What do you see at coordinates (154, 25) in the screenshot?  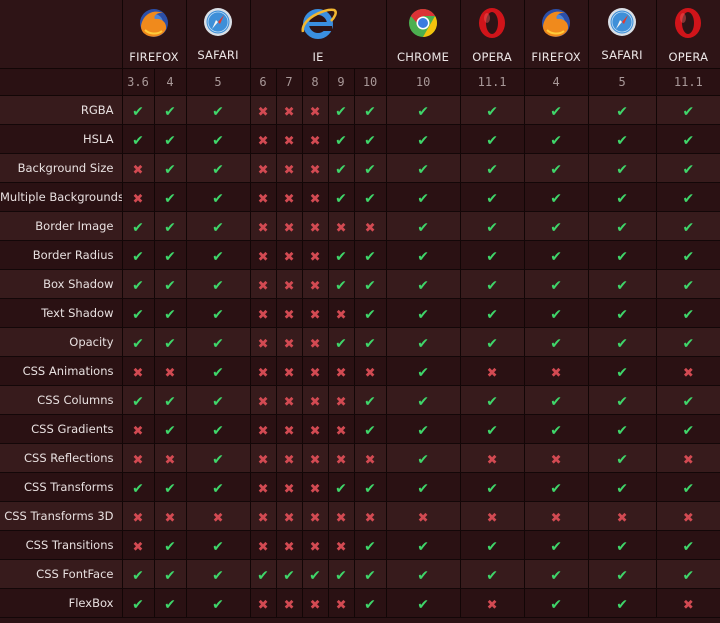 I see `firefox-icon` at bounding box center [154, 25].